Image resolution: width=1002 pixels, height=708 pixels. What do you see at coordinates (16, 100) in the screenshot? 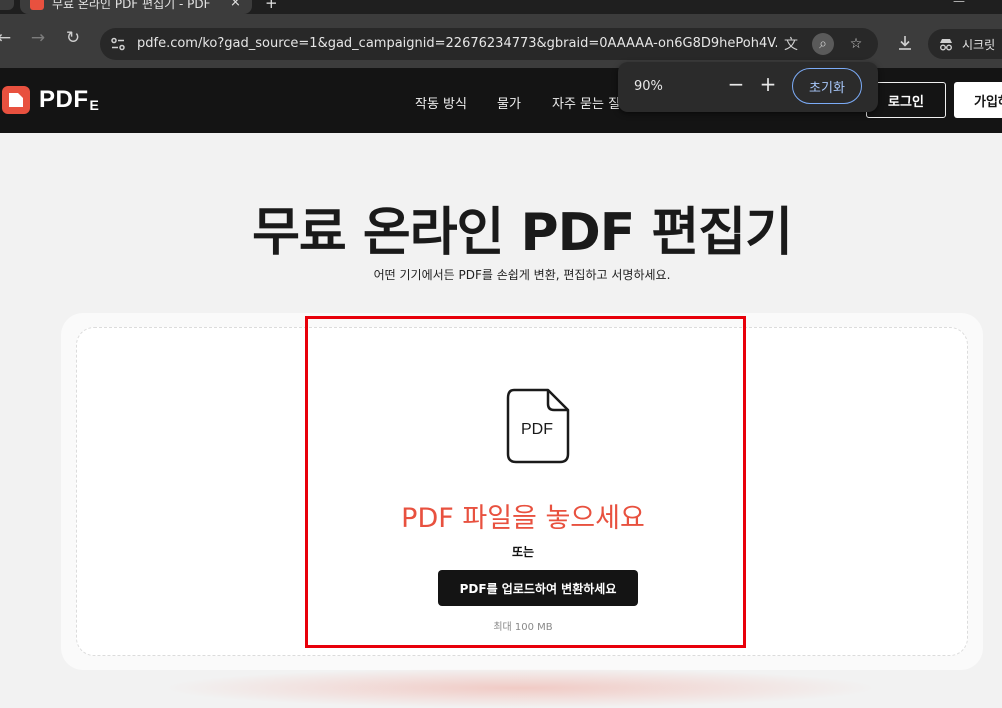
I see `pdfe-logo-icon` at bounding box center [16, 100].